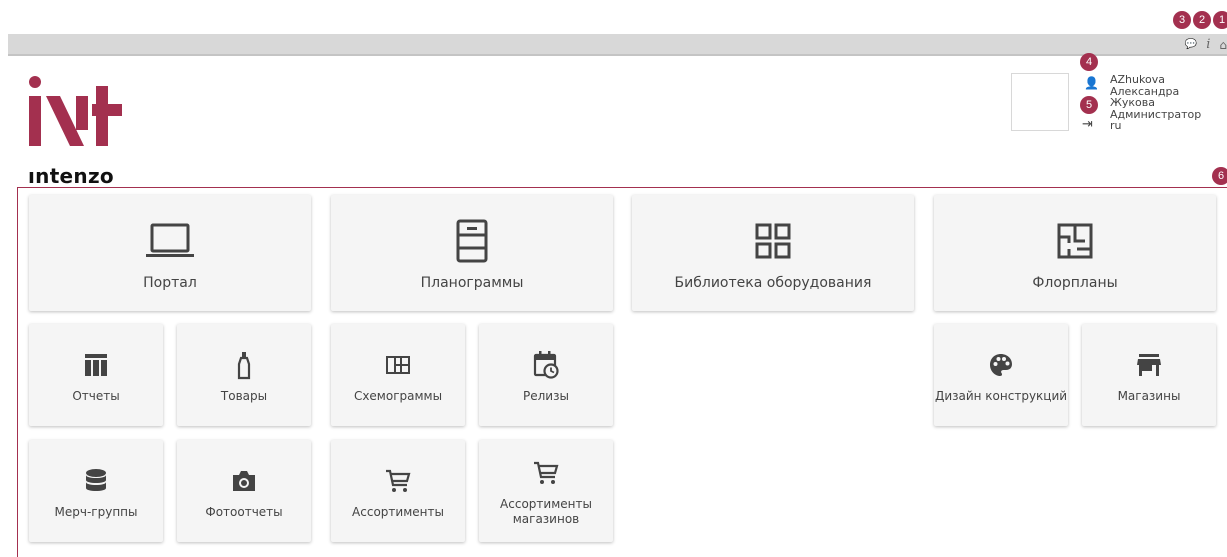  I want to click on bottle-icon, so click(244, 365).